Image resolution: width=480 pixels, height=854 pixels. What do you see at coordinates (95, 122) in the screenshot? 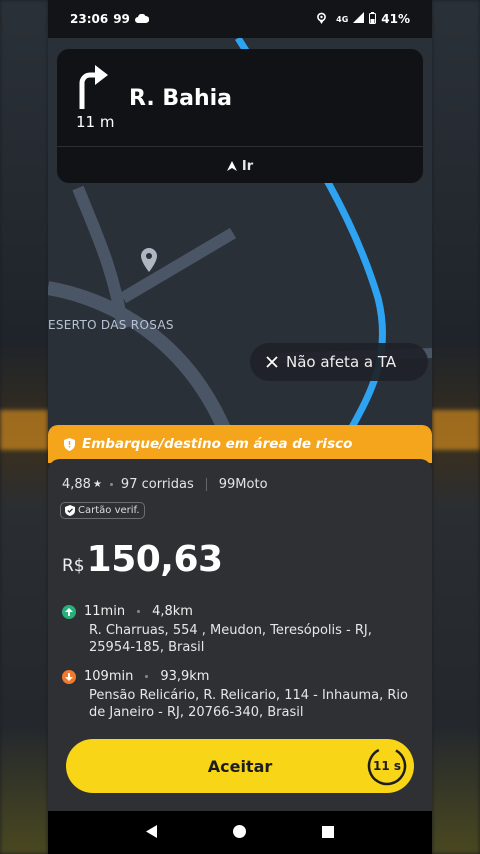
I see `turn-distance: 11 m` at bounding box center [95, 122].